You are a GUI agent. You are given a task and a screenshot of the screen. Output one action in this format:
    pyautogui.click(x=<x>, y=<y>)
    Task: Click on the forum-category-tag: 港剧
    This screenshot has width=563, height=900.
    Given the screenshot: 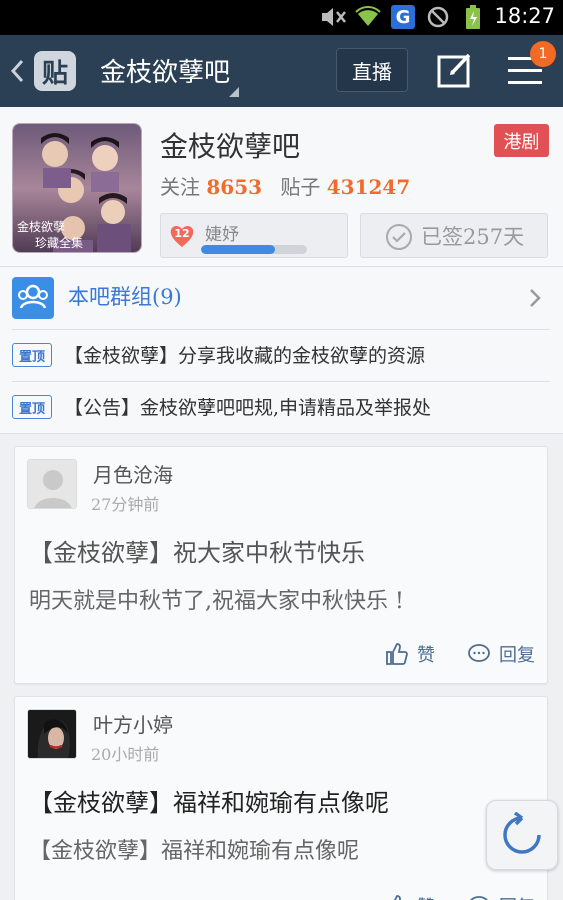 What is the action you would take?
    pyautogui.click(x=521, y=140)
    